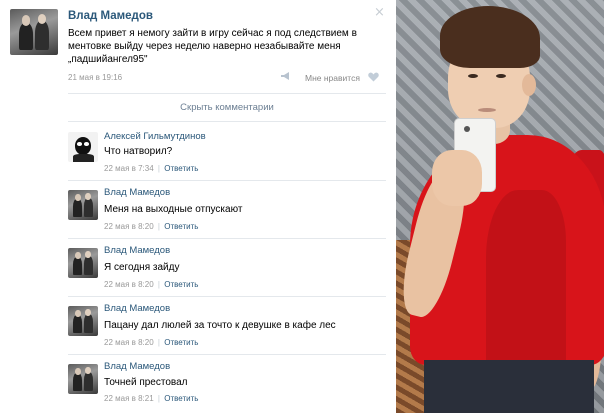 Image resolution: width=604 pixels, height=413 pixels. What do you see at coordinates (373, 77) in the screenshot?
I see `heart-icon` at bounding box center [373, 77].